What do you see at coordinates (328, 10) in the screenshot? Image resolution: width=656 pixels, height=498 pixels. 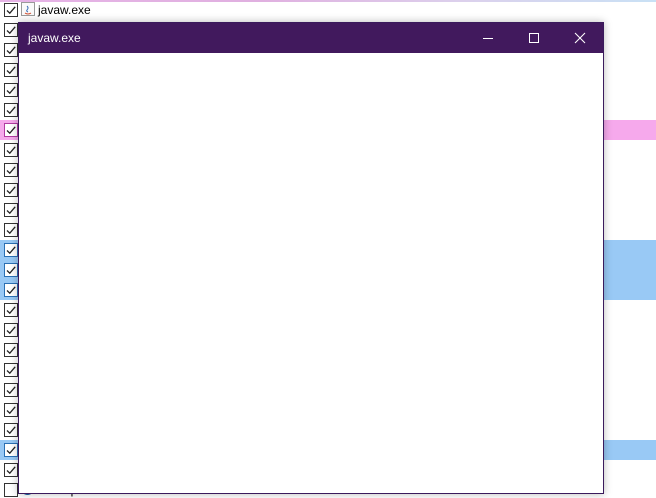 I see `list-item: javaw.exe` at bounding box center [328, 10].